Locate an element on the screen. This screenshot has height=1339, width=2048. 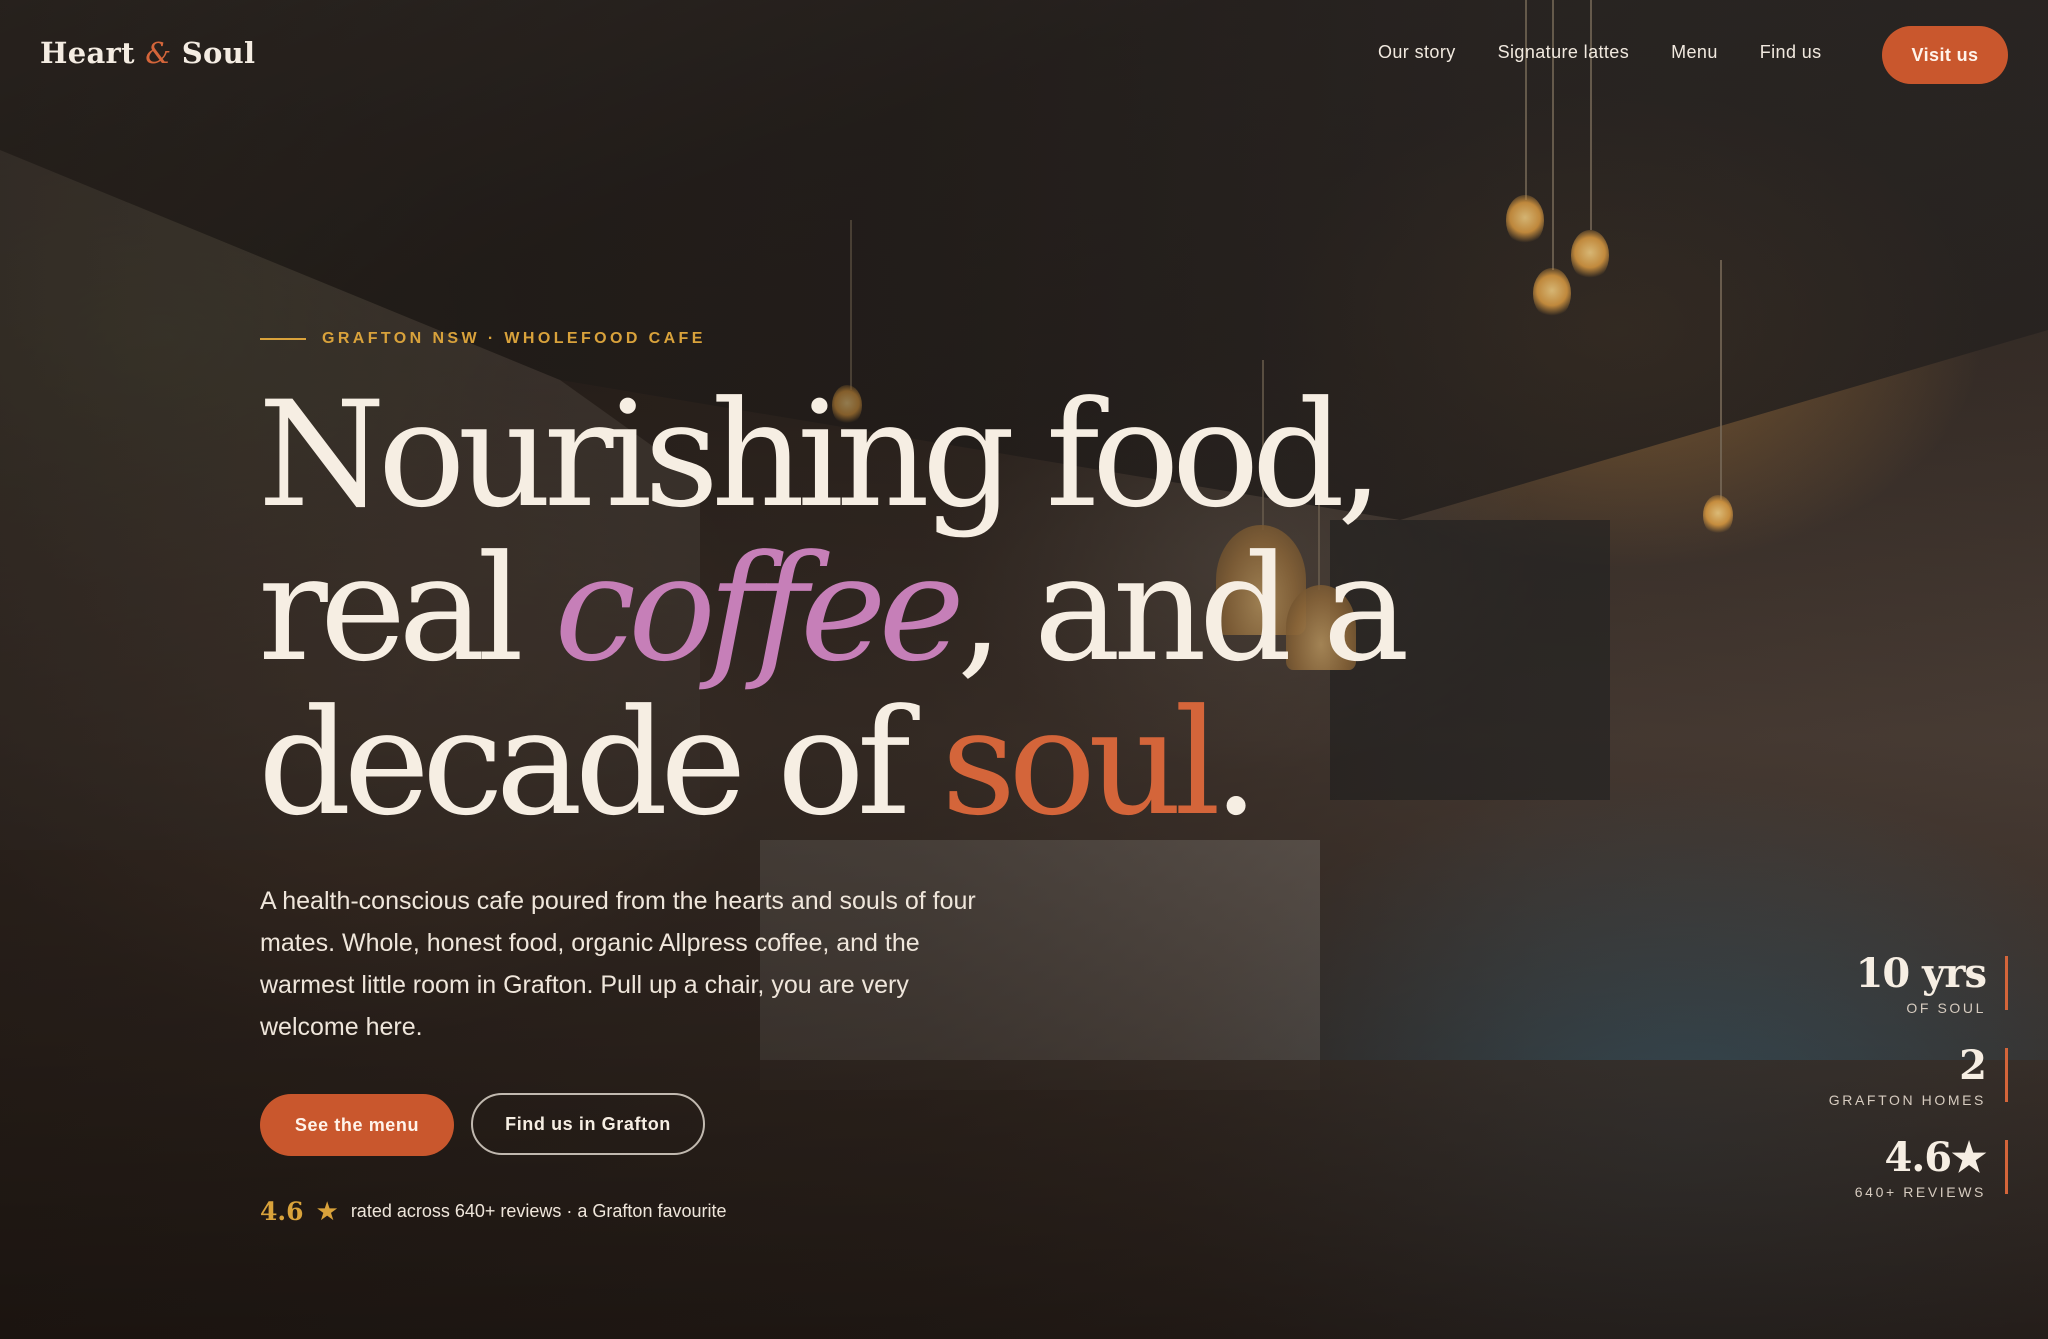
brand-name-part2: Soul is located at coordinates (218, 53).